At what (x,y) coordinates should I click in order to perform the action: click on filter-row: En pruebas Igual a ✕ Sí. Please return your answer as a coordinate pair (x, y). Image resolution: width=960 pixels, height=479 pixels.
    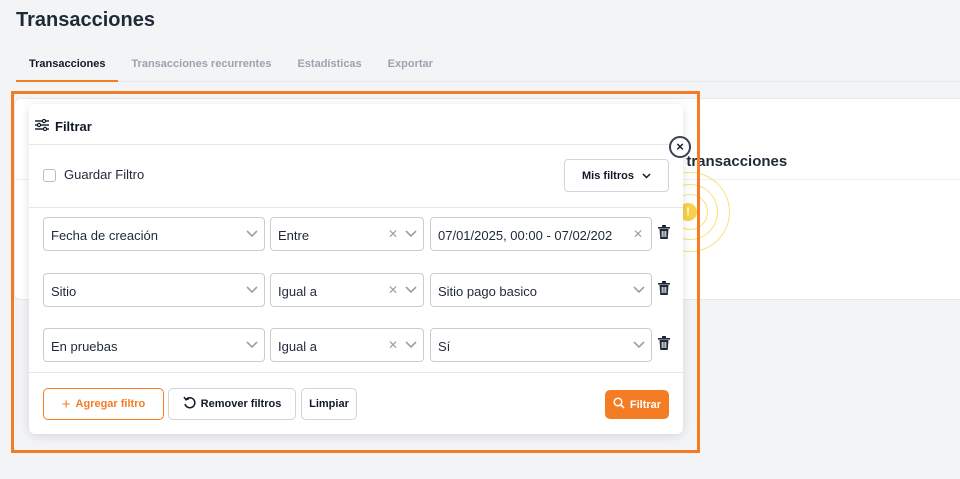
    Looking at the image, I should click on (363, 345).